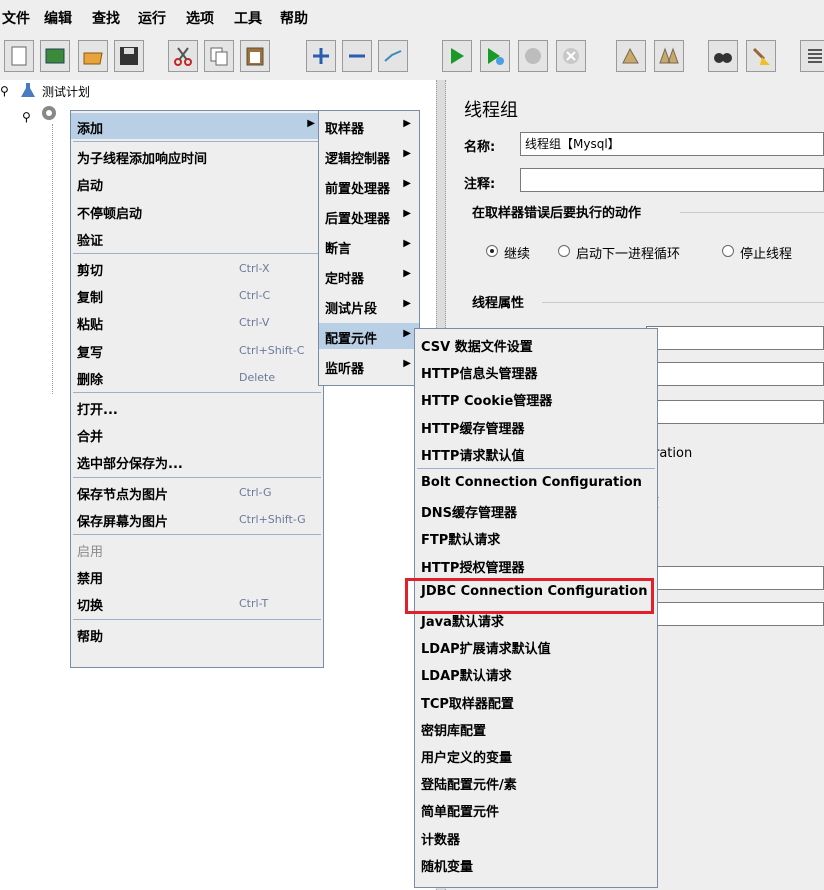 The height and width of the screenshot is (890, 824). Describe the element at coordinates (19, 56) in the screenshot. I see `new-icon` at that location.